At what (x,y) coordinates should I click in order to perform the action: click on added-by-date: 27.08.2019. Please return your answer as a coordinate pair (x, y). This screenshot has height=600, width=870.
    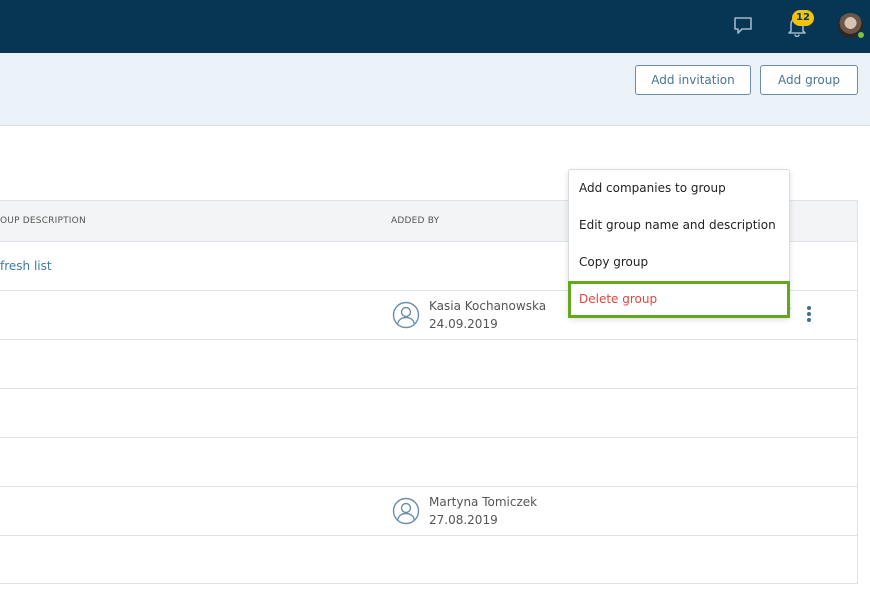
    Looking at the image, I should click on (463, 520).